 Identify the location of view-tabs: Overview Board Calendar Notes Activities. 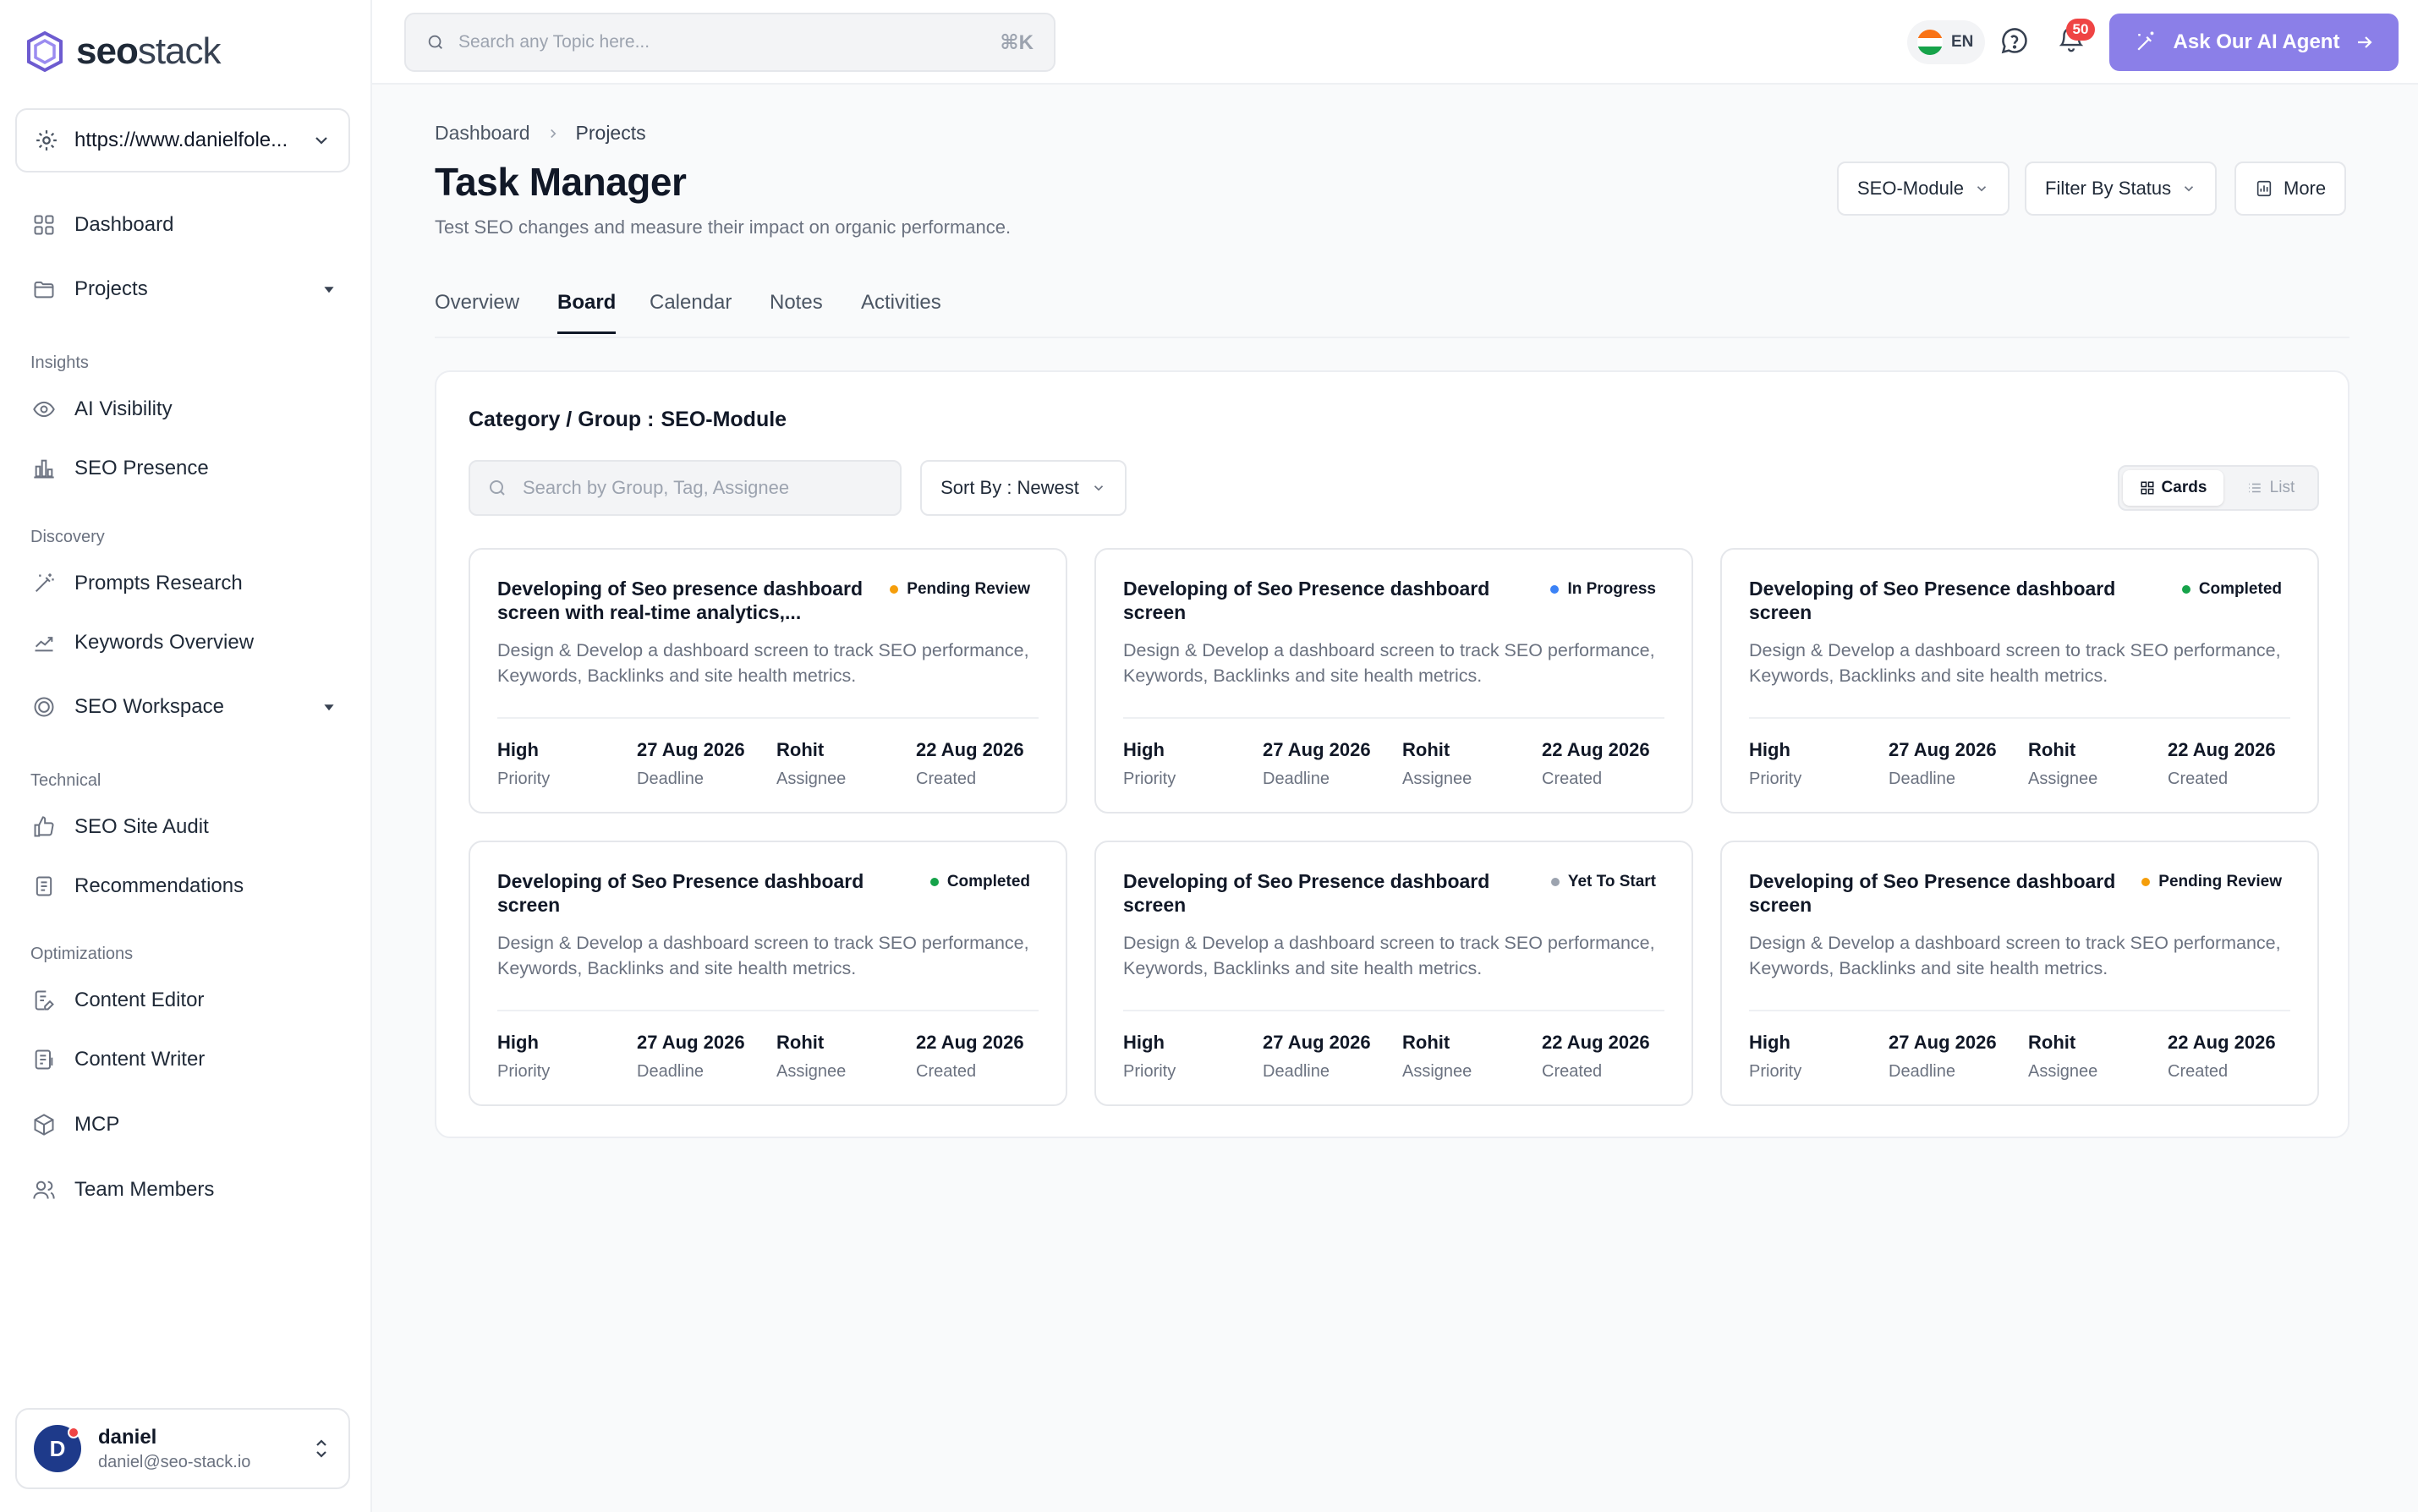
(1392, 313).